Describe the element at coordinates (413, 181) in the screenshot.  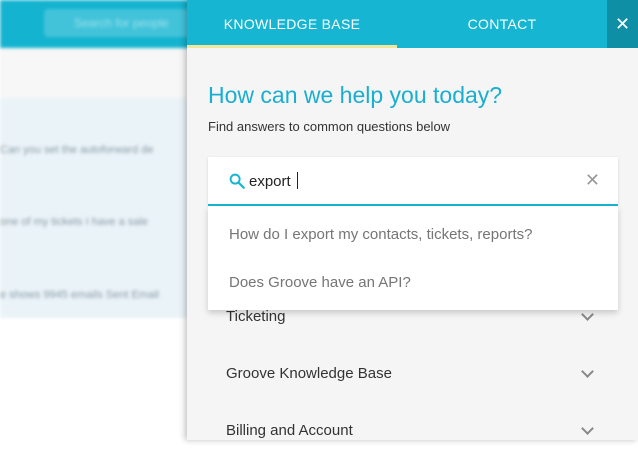
I see `kb-search-input: export ✕` at that location.